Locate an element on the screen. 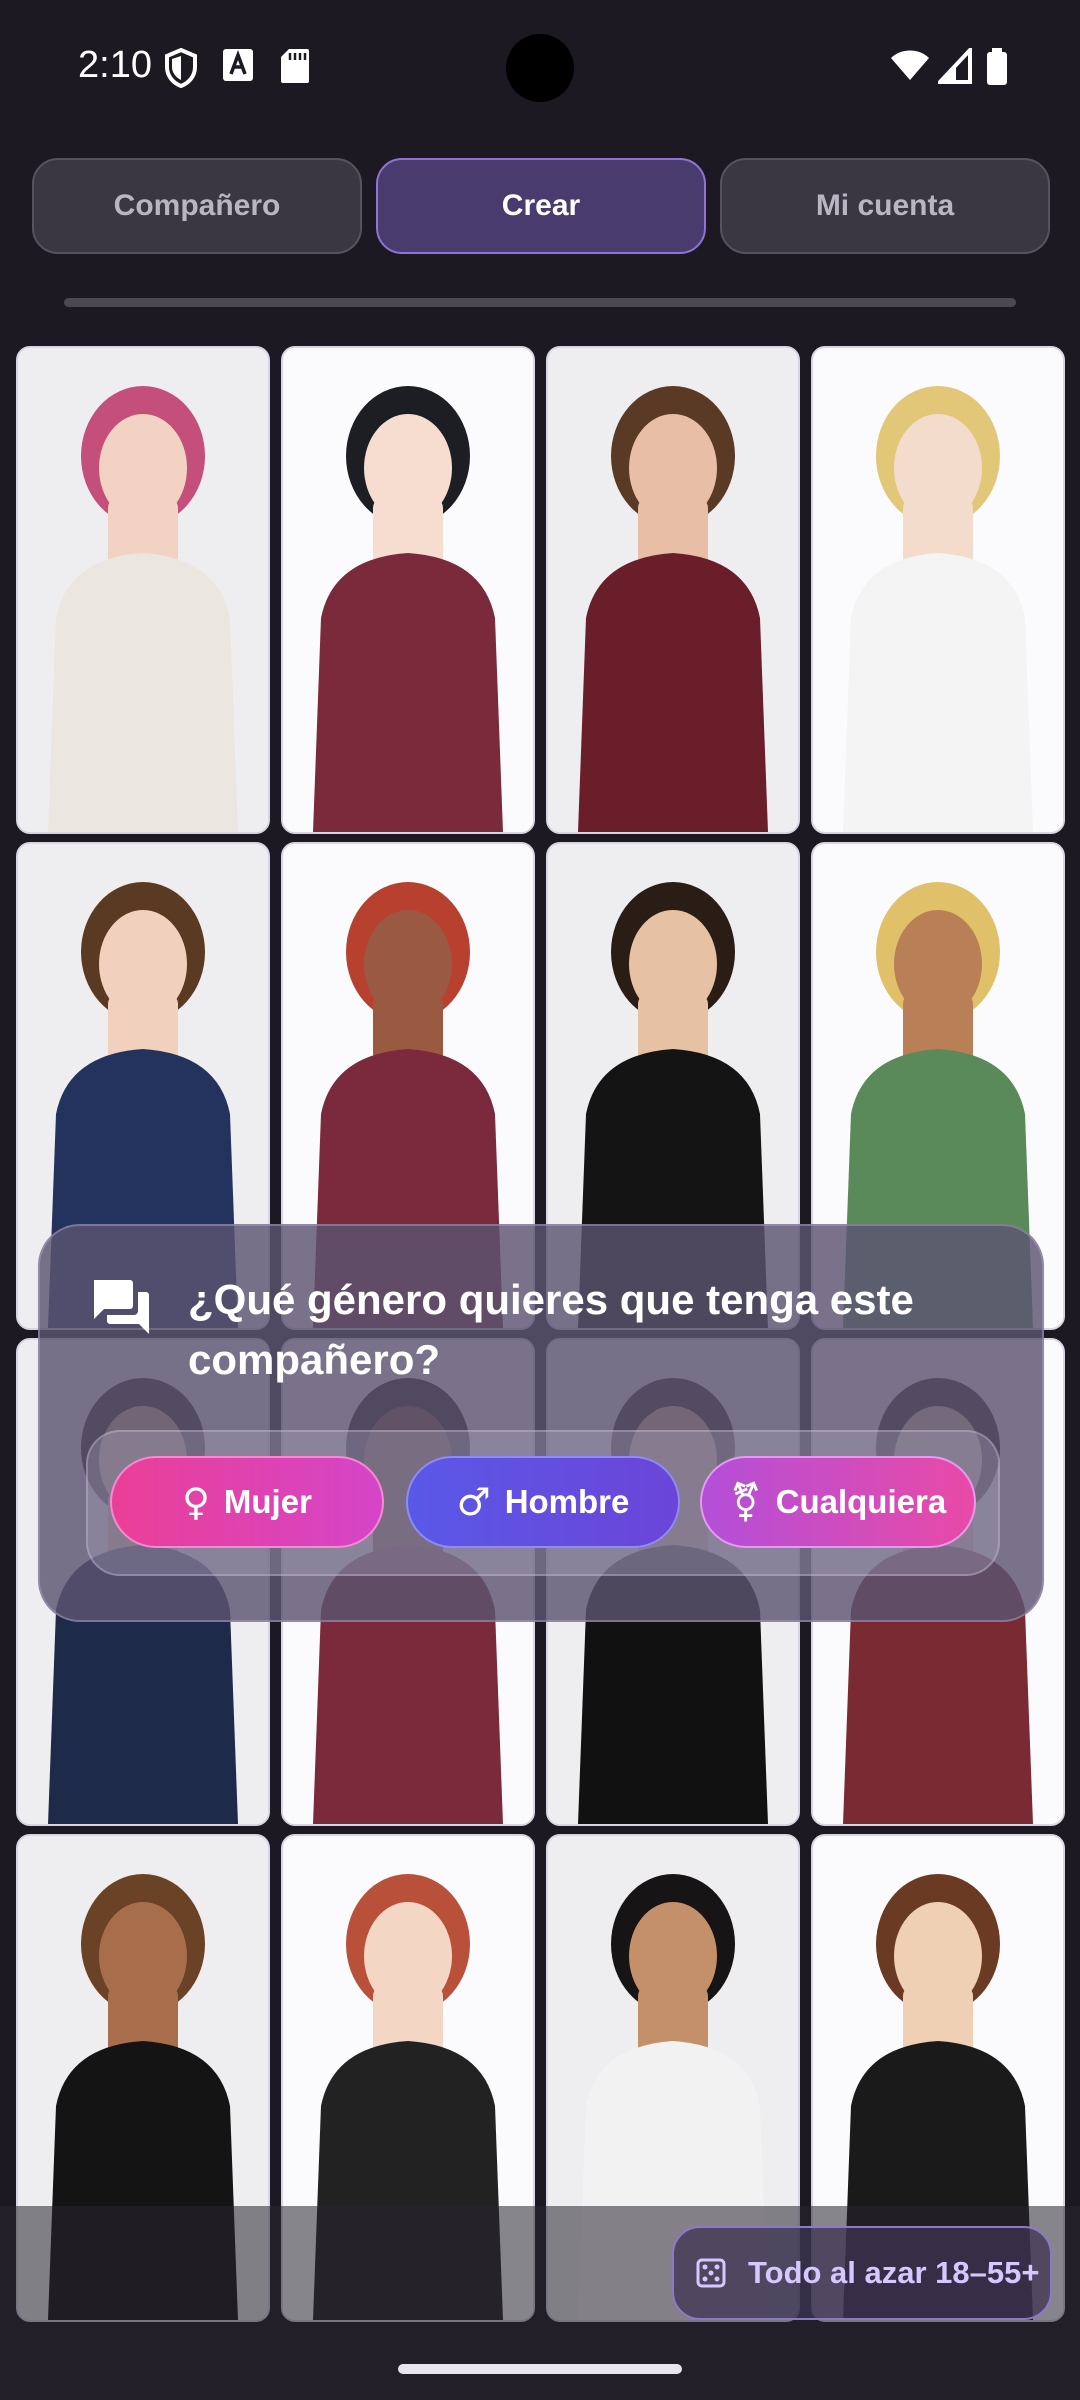 The width and height of the screenshot is (1080, 2400). option-label: Cualquiera is located at coordinates (861, 1501).